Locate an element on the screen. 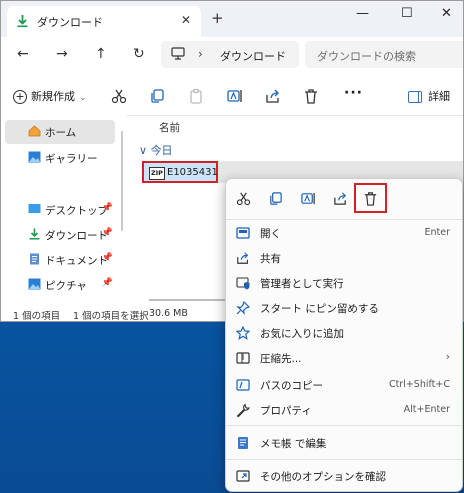 This screenshot has height=493, width=464. refresh-button: ↻ is located at coordinates (139, 54).